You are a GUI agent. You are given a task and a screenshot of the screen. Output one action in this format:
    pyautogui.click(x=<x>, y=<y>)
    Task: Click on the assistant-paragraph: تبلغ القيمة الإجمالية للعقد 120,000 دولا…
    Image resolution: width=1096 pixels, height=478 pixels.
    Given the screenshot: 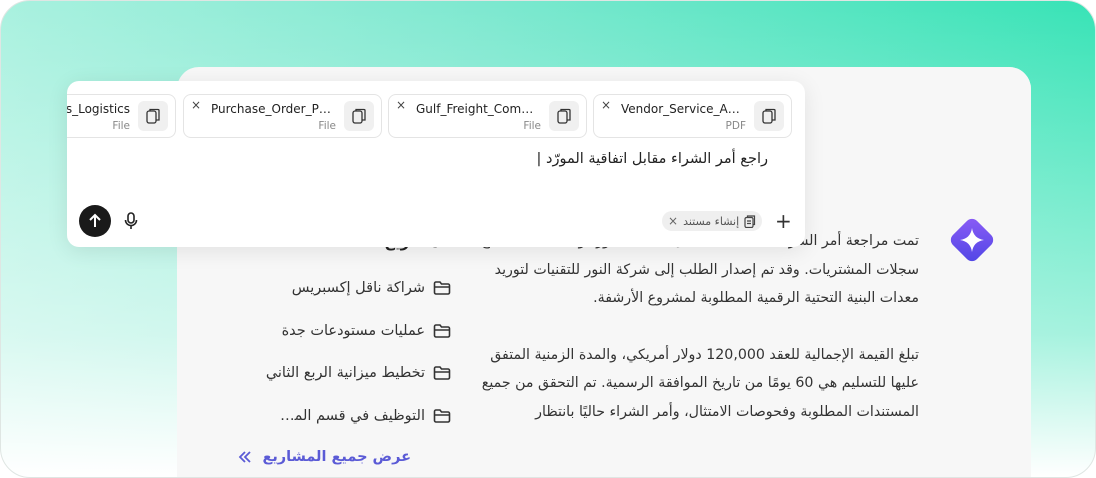 What is the action you would take?
    pyautogui.click(x=700, y=383)
    